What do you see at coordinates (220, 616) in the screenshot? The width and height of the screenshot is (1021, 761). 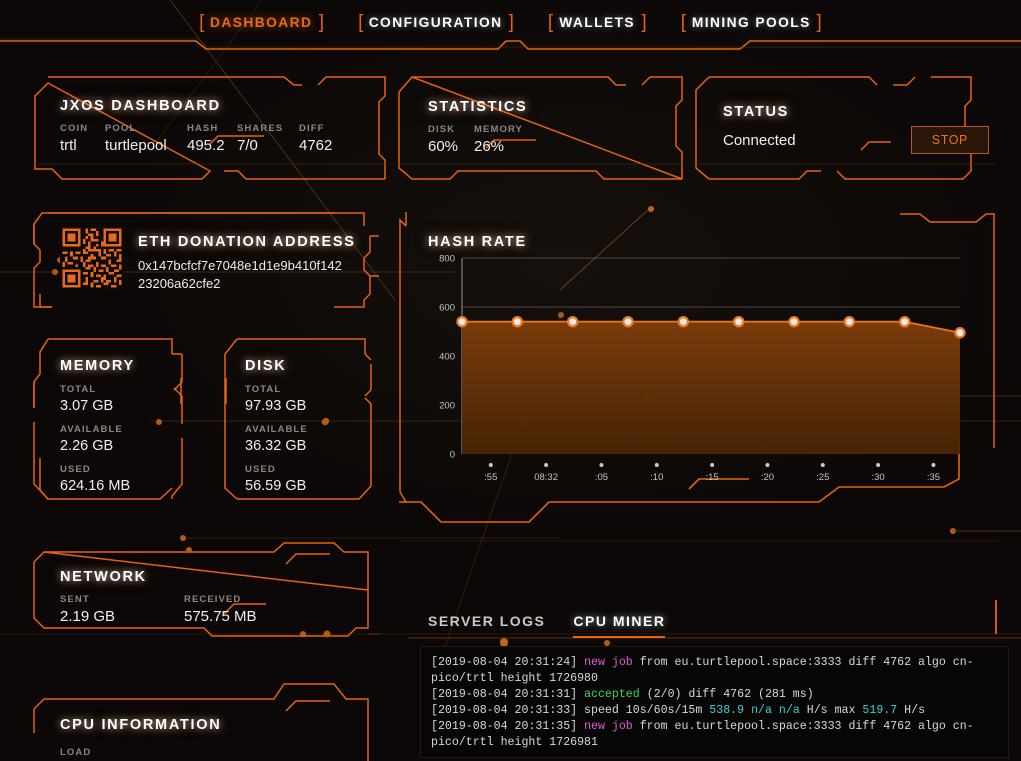 I see `field-value: 575.75 MB` at bounding box center [220, 616].